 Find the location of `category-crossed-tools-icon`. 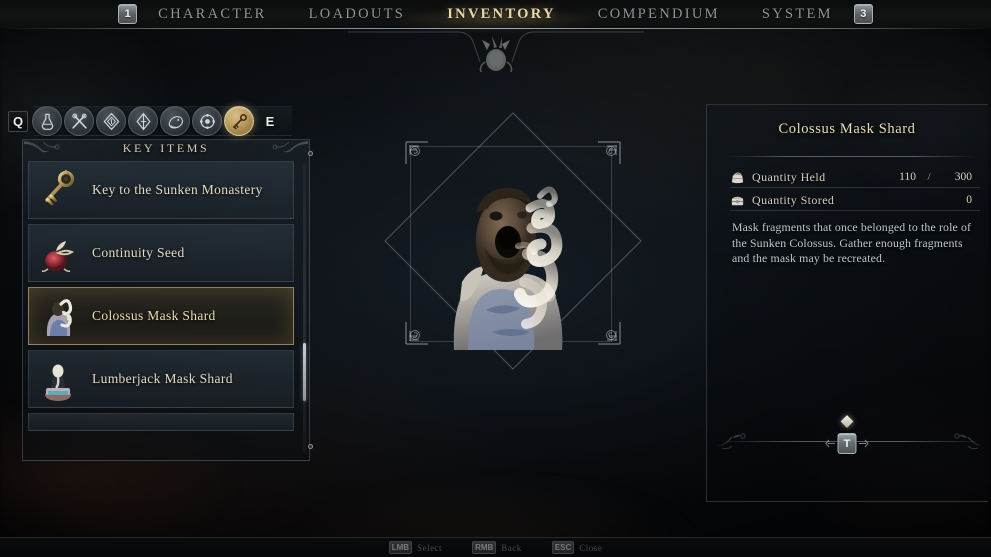

category-crossed-tools-icon is located at coordinates (79, 121).